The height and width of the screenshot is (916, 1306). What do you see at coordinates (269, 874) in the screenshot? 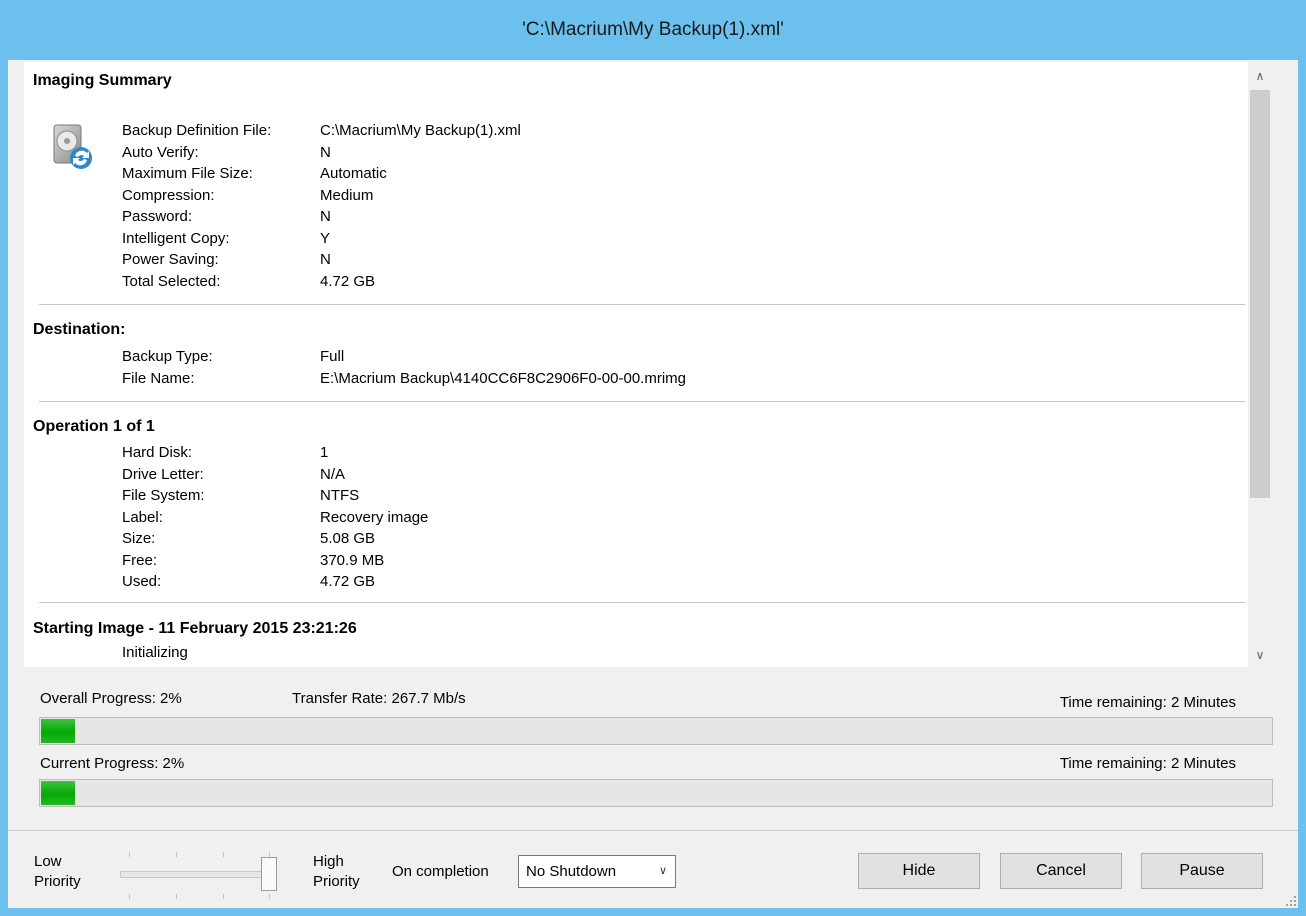
I see `priority-slider-thumb` at bounding box center [269, 874].